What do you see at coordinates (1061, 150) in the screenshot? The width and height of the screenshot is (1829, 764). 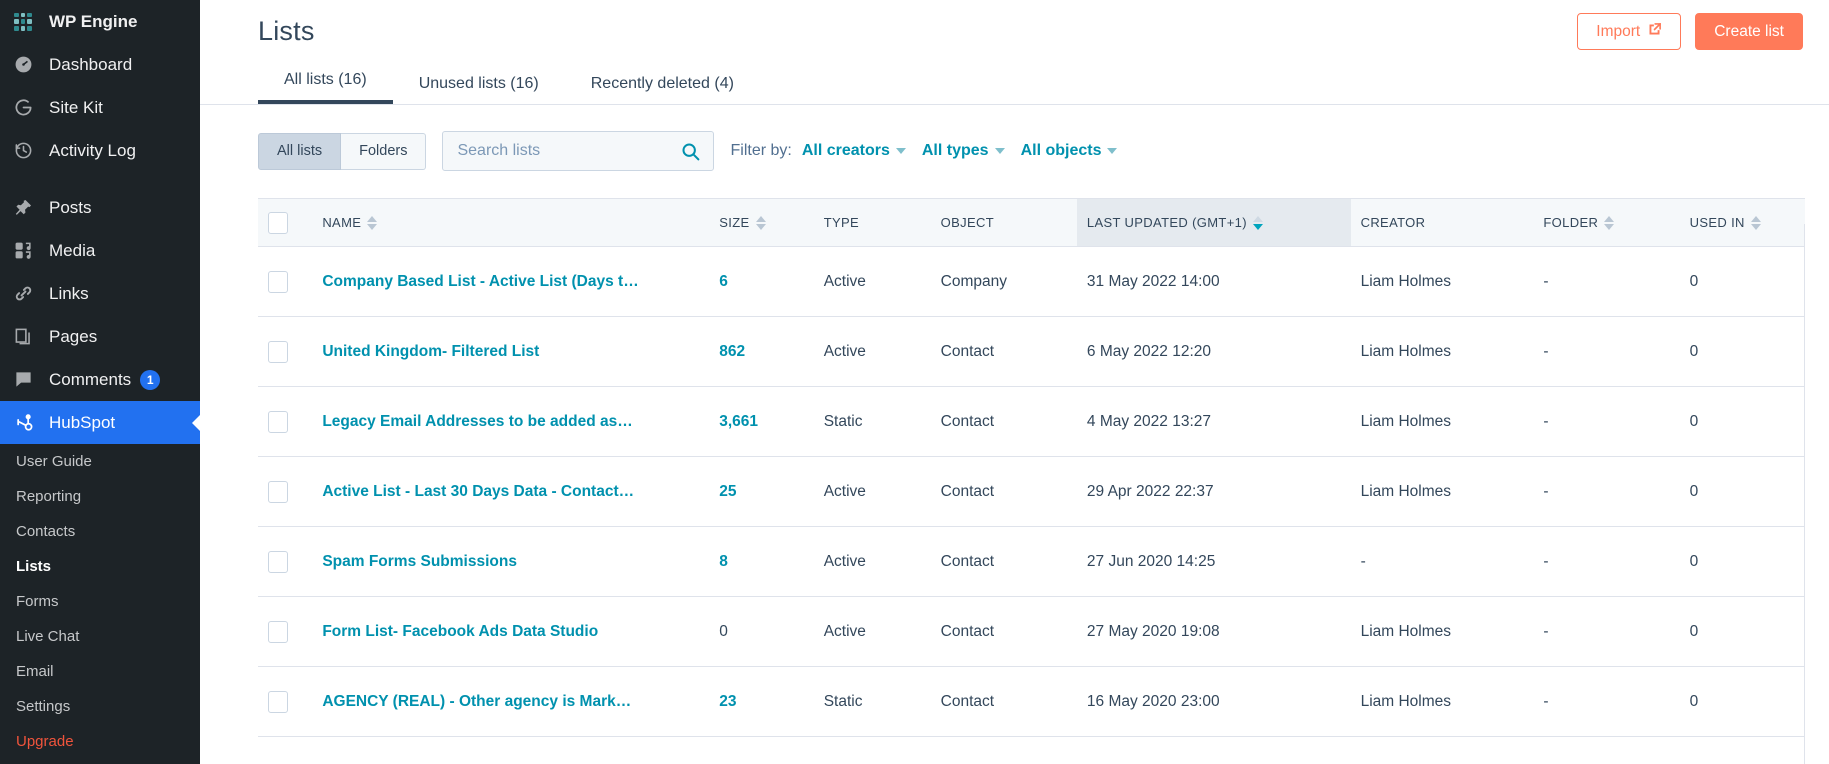 I see `filter-label-text: All objects` at bounding box center [1061, 150].